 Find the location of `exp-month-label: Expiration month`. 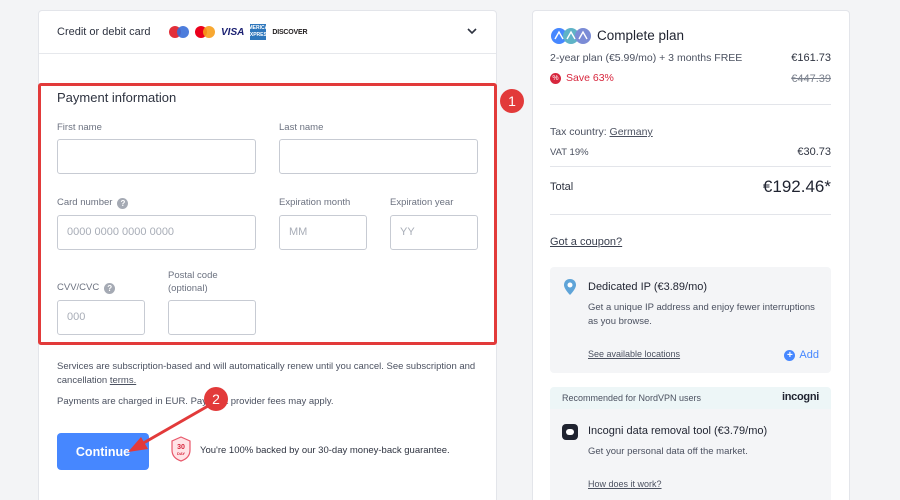

exp-month-label: Expiration month is located at coordinates (315, 202).